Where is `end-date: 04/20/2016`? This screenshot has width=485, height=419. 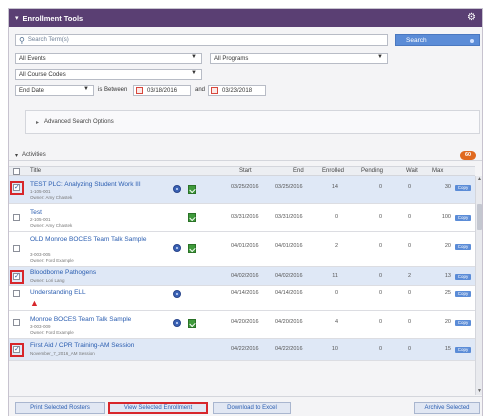 end-date: 04/20/2016 is located at coordinates (289, 322).